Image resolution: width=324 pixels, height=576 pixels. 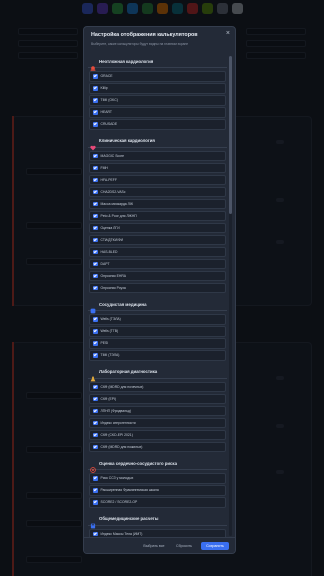 What do you see at coordinates (157, 343) in the screenshot?
I see `calculator-checkbox-item: PESI` at bounding box center [157, 343].